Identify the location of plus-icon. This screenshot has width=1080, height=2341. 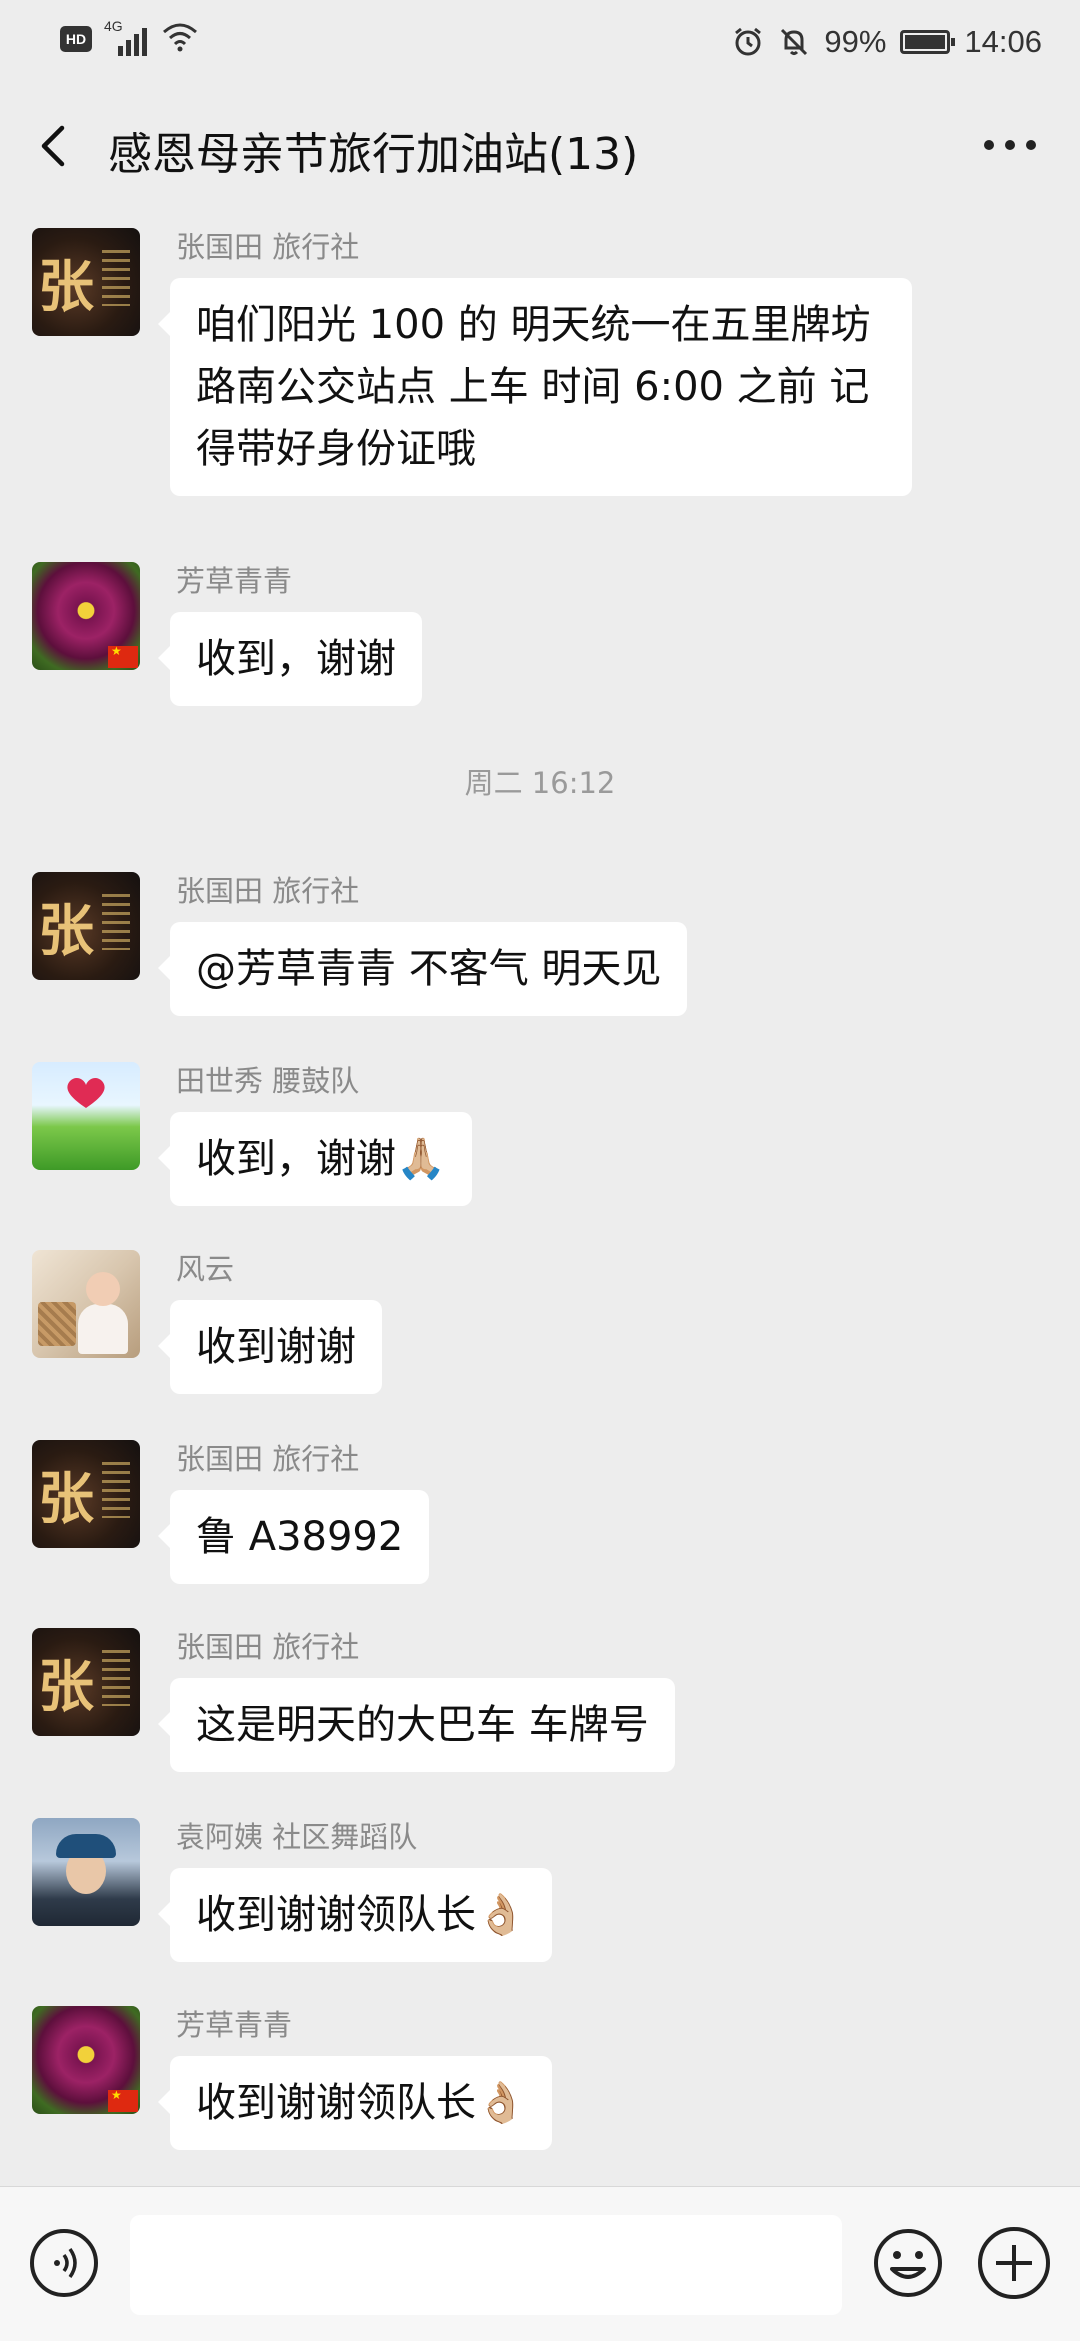
(1014, 2263).